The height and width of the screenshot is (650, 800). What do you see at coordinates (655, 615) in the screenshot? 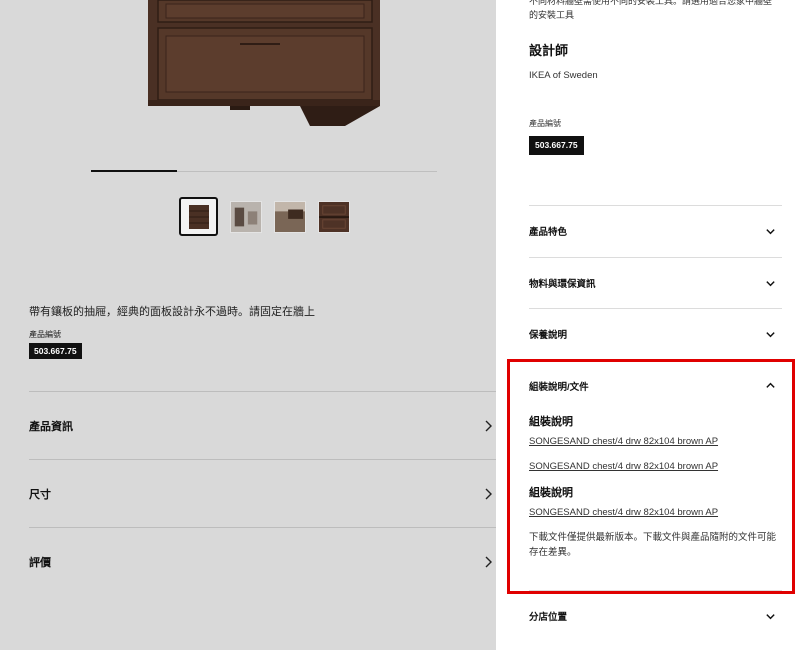
I see `store-location-accordion: 分店位置` at bounding box center [655, 615].